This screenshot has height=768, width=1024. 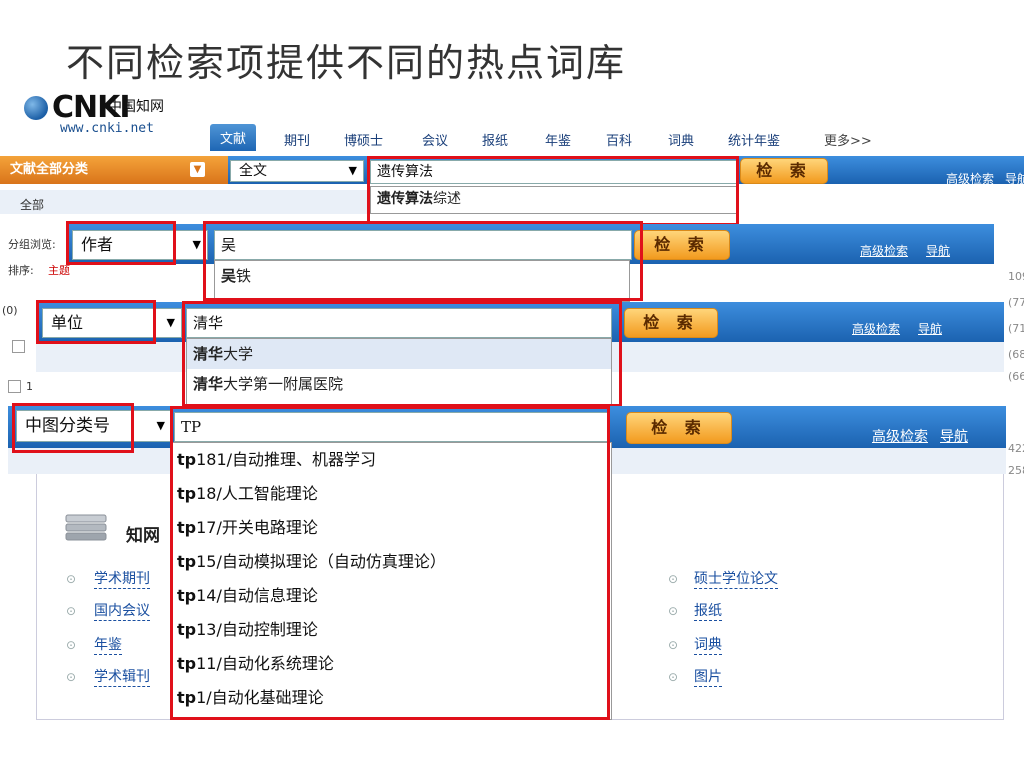 I want to click on highlight-box-unit-field, so click(x=96, y=322).